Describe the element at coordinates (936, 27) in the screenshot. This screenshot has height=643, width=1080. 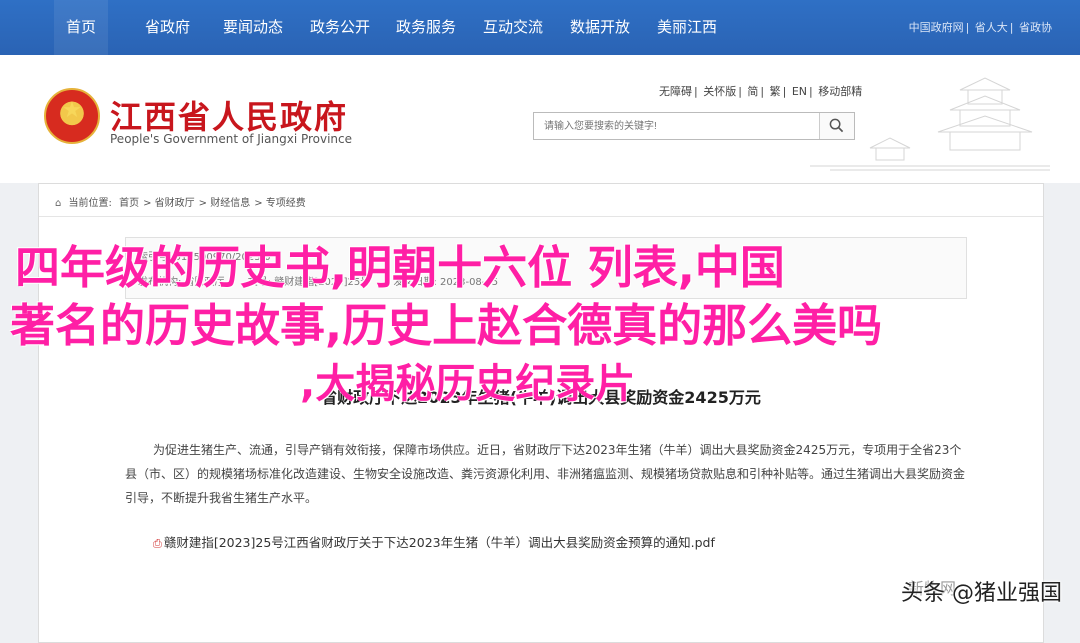
I see `link-china-gov: 中国政府网` at that location.